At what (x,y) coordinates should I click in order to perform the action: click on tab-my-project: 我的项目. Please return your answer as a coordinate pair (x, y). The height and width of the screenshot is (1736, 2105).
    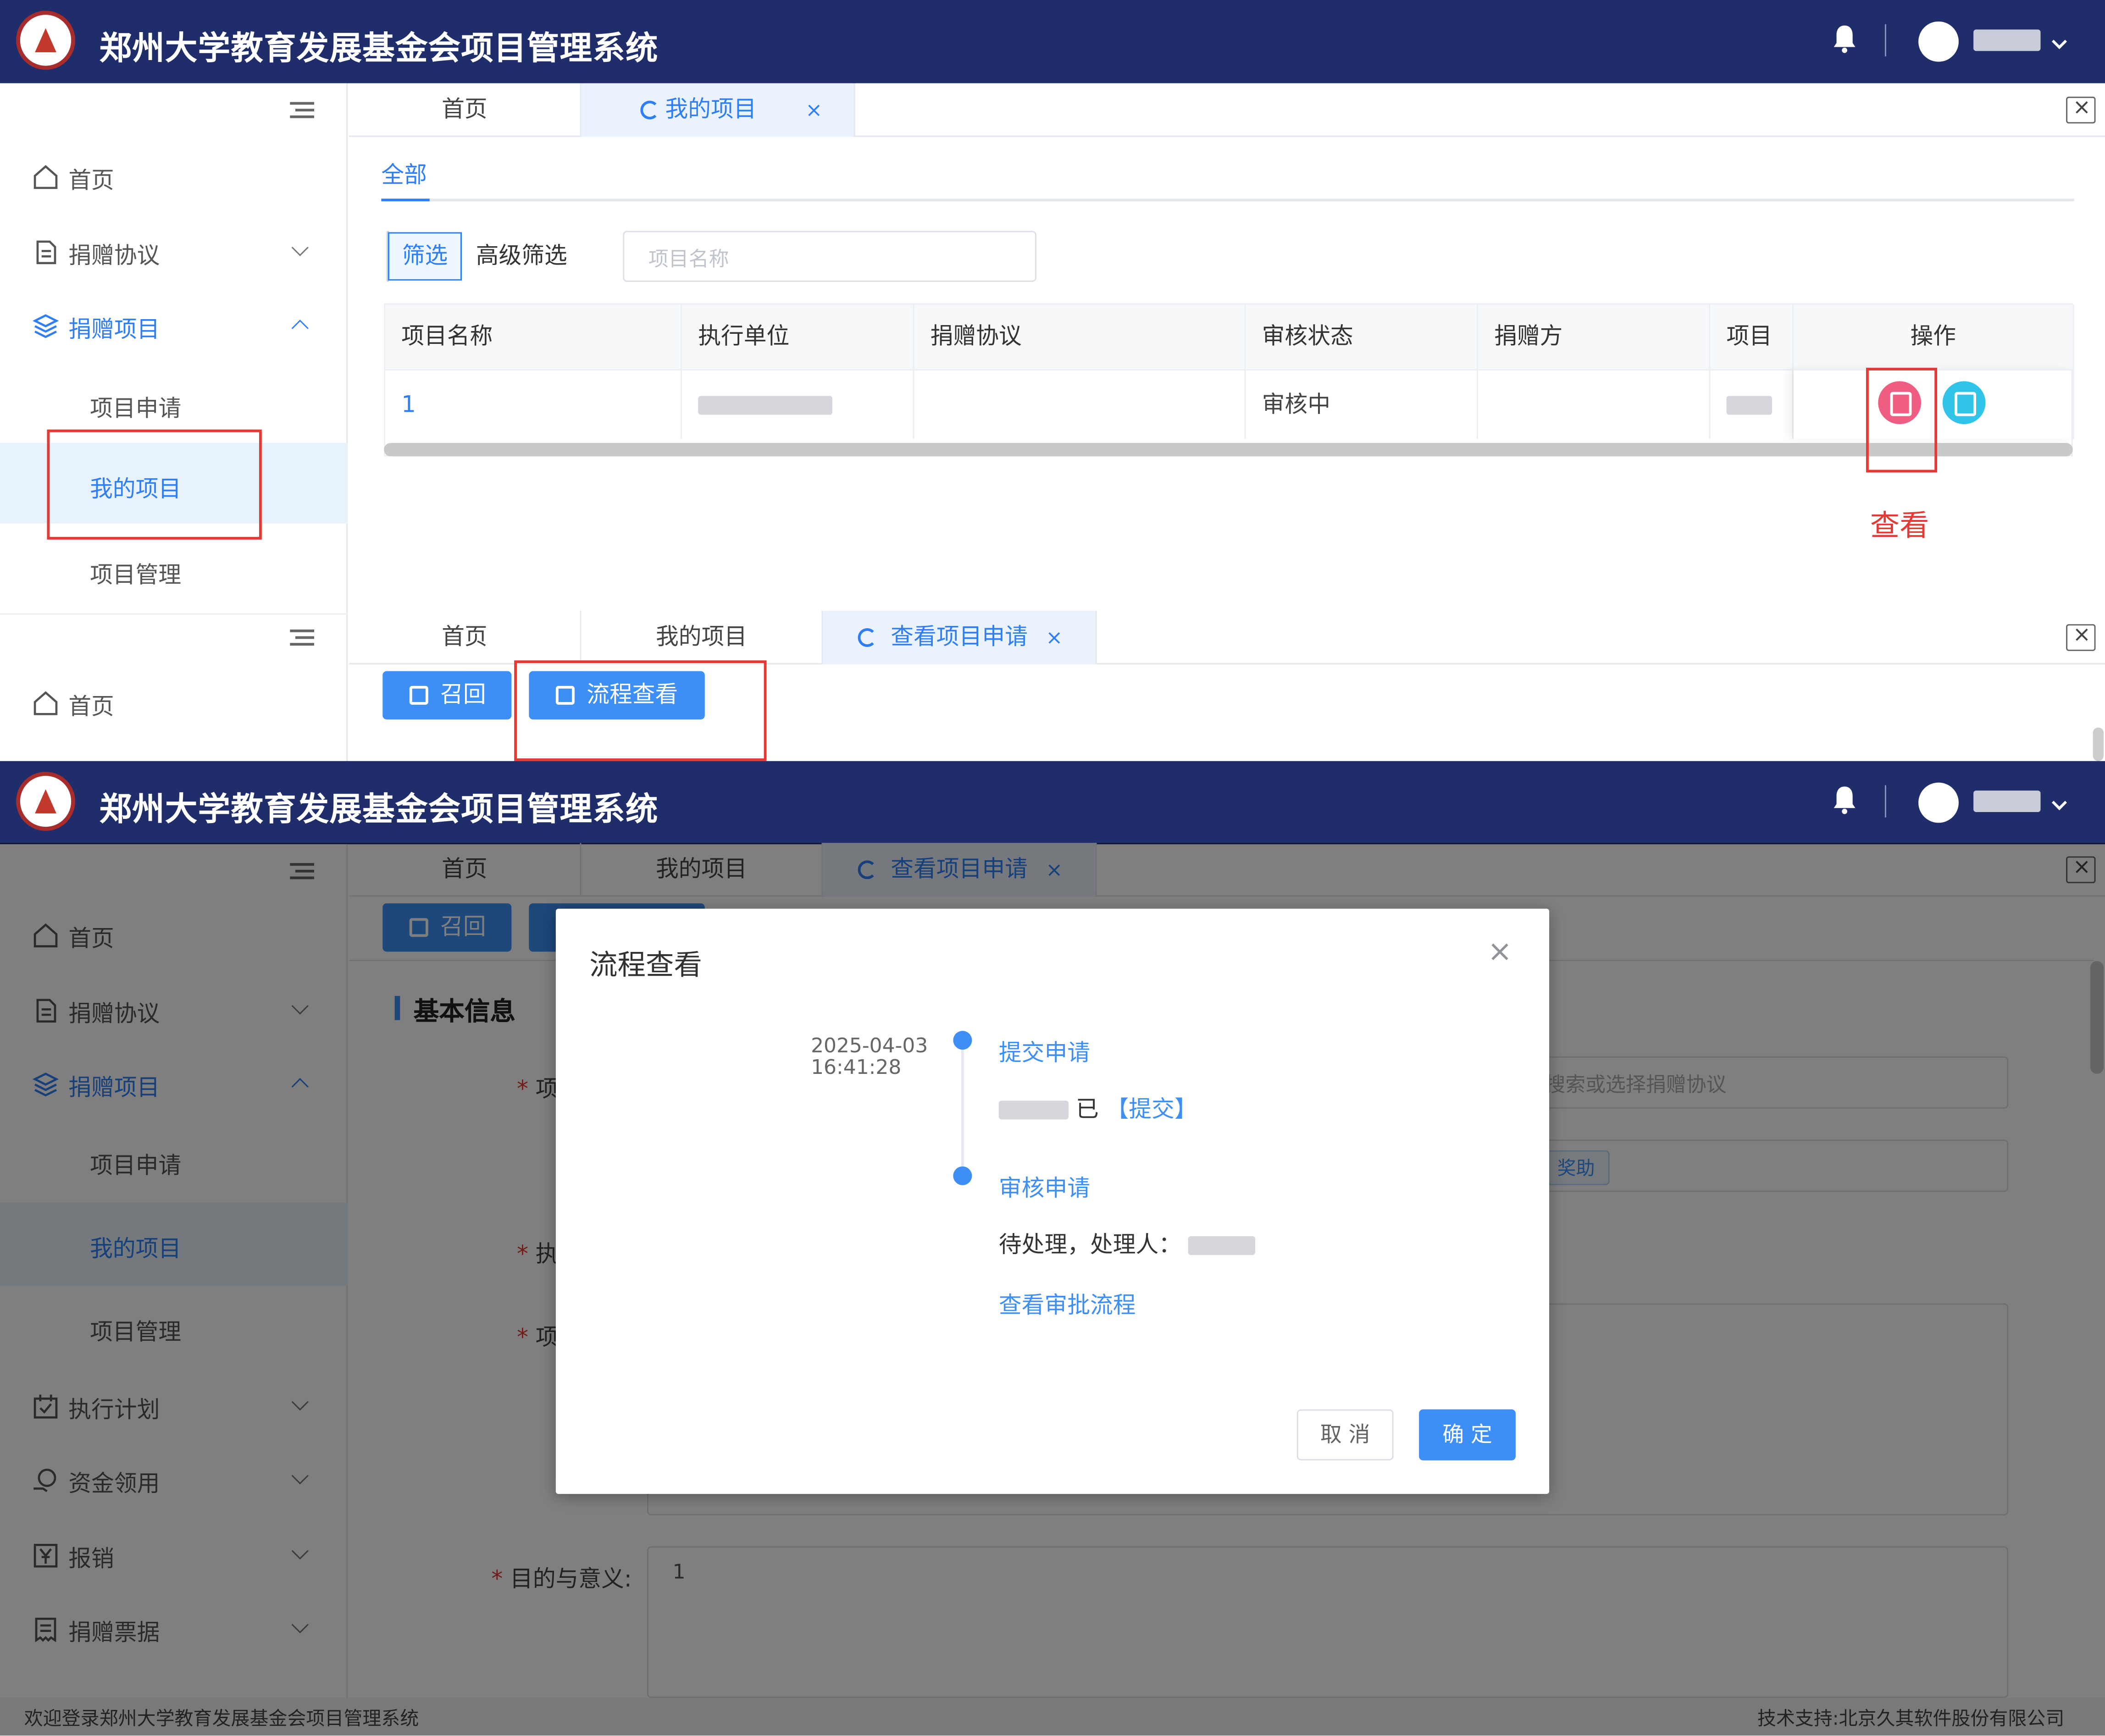
    Looking at the image, I should click on (702, 637).